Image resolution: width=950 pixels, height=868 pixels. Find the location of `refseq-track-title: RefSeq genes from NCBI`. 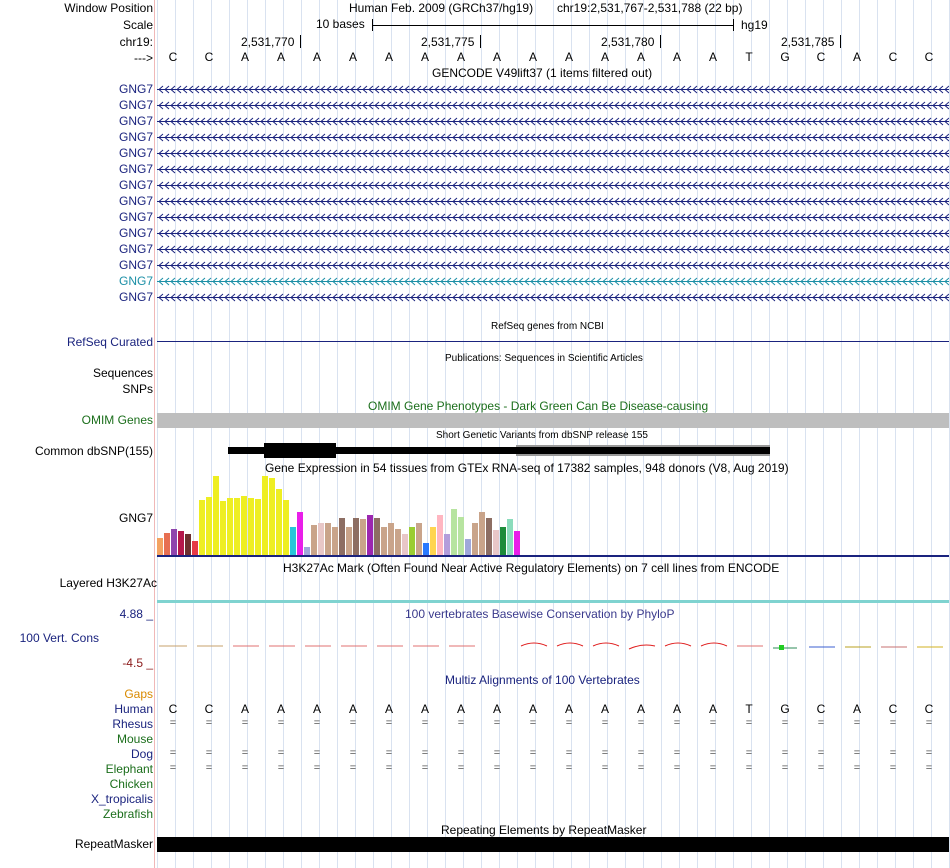

refseq-track-title: RefSeq genes from NCBI is located at coordinates (547, 326).